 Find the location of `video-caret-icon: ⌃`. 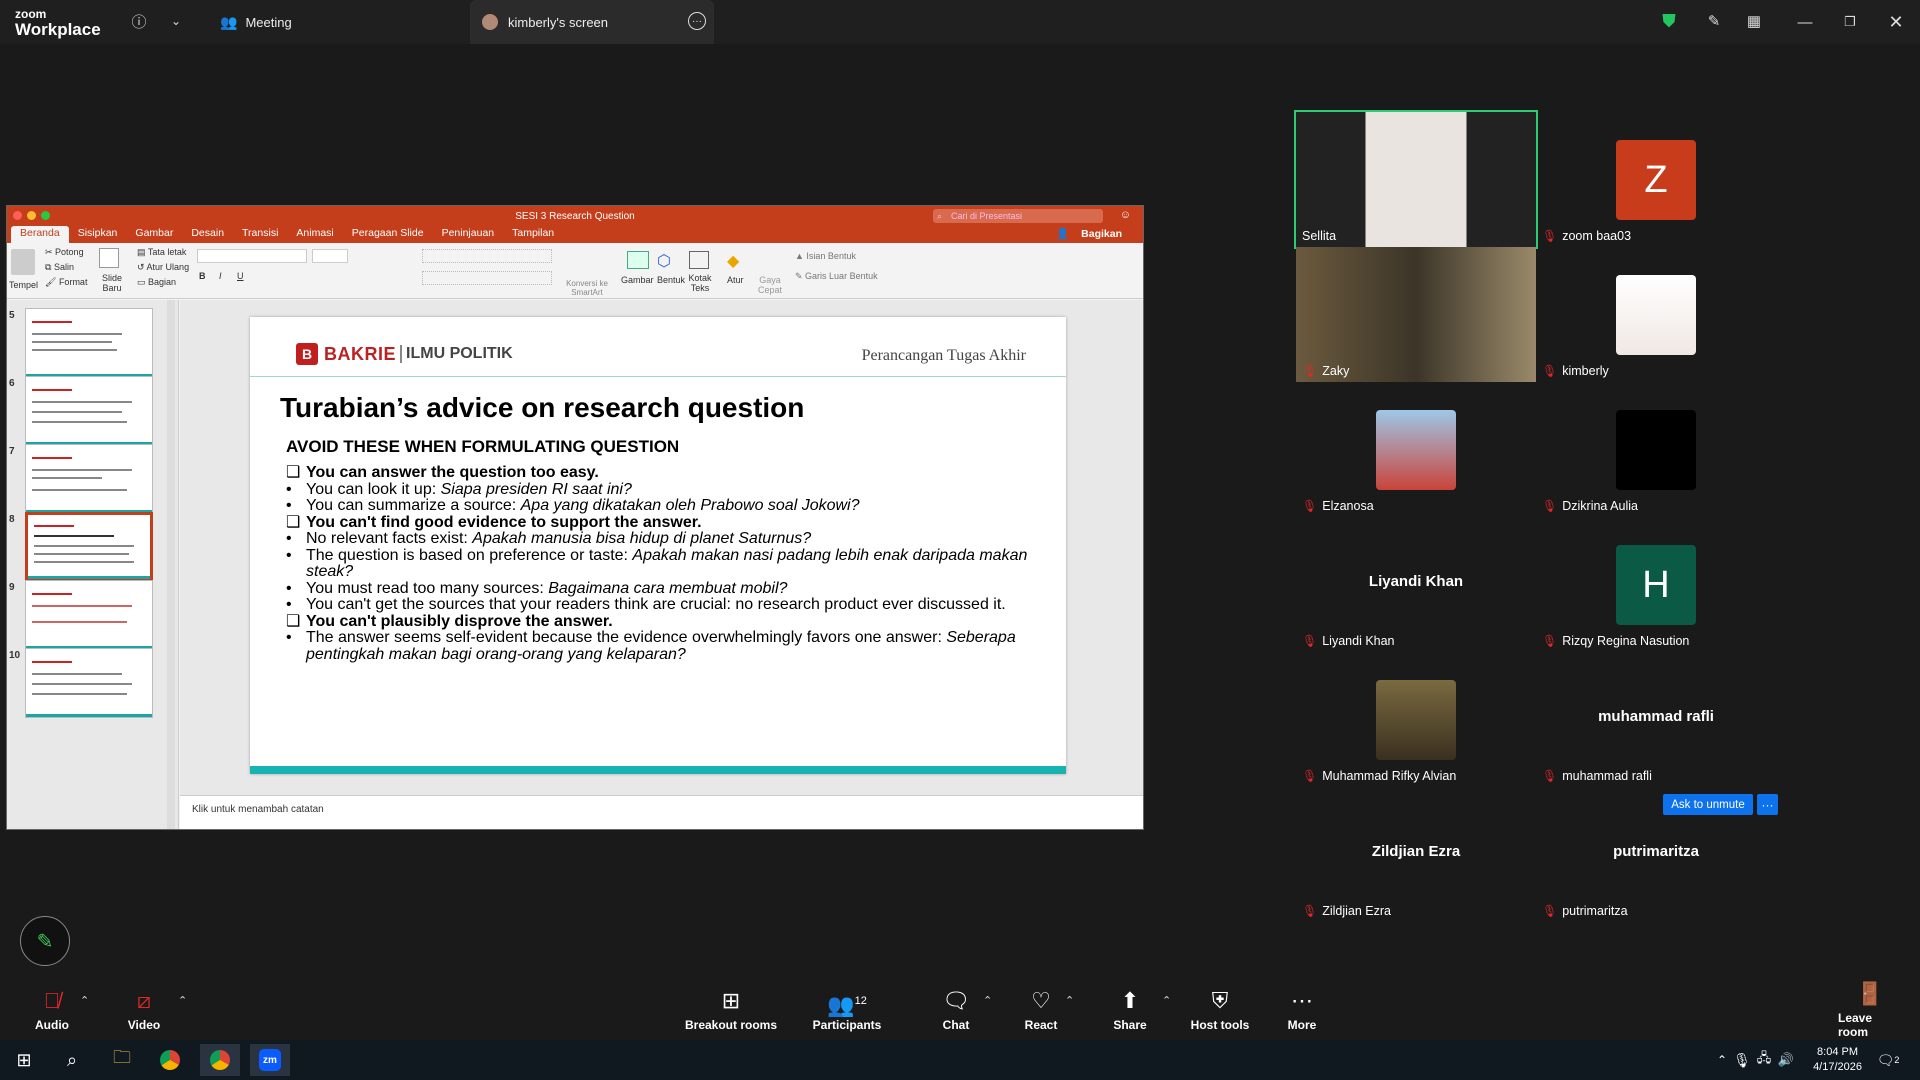

video-caret-icon: ⌃ is located at coordinates (182, 1000).